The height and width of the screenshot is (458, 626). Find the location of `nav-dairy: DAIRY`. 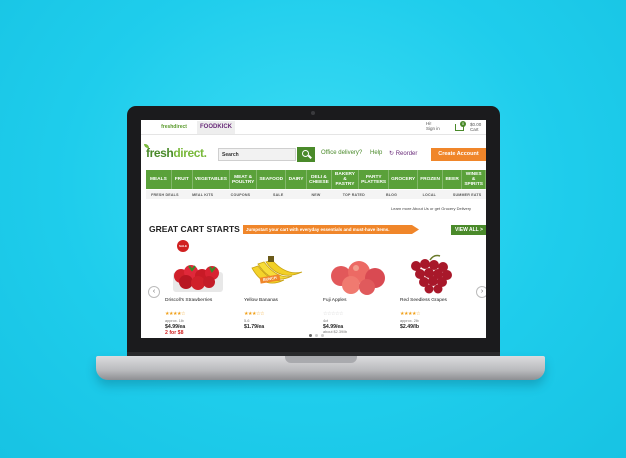

nav-dairy: DAIRY is located at coordinates (297, 179).